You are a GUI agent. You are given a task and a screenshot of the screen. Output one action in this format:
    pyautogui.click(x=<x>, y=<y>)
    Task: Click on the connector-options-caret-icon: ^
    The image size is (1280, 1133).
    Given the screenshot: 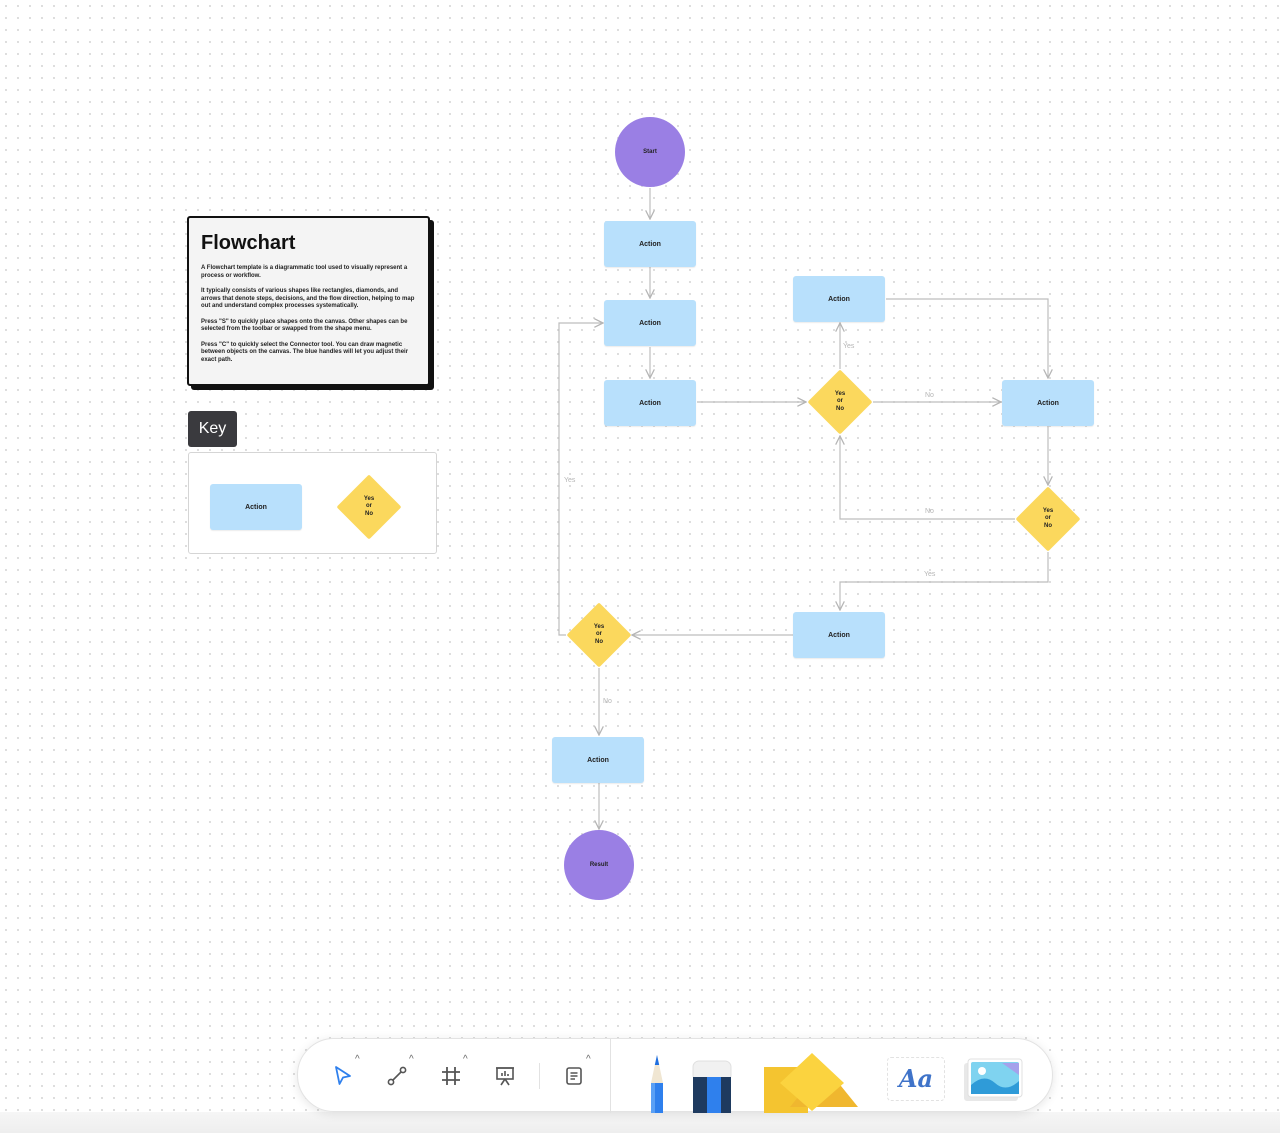 What is the action you would take?
    pyautogui.click(x=411, y=1060)
    